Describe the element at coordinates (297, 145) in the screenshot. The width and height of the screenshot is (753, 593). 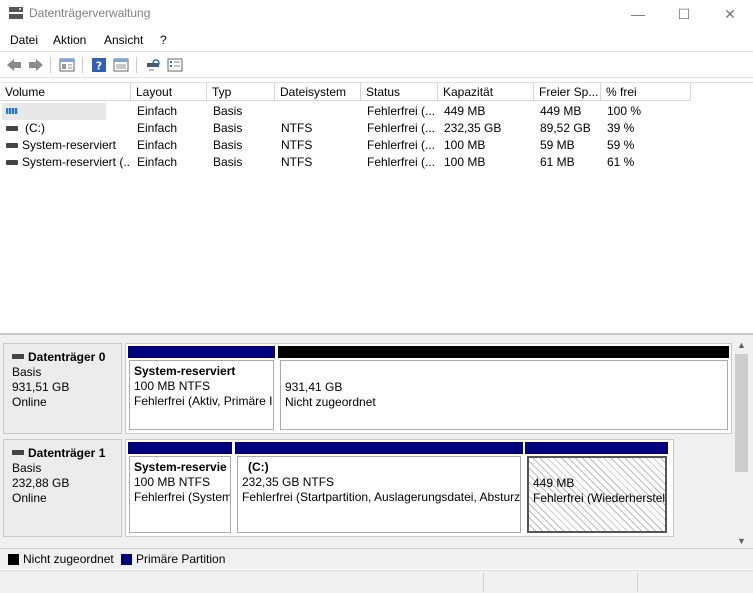
I see `cell-dateisystem: NTFS` at that location.